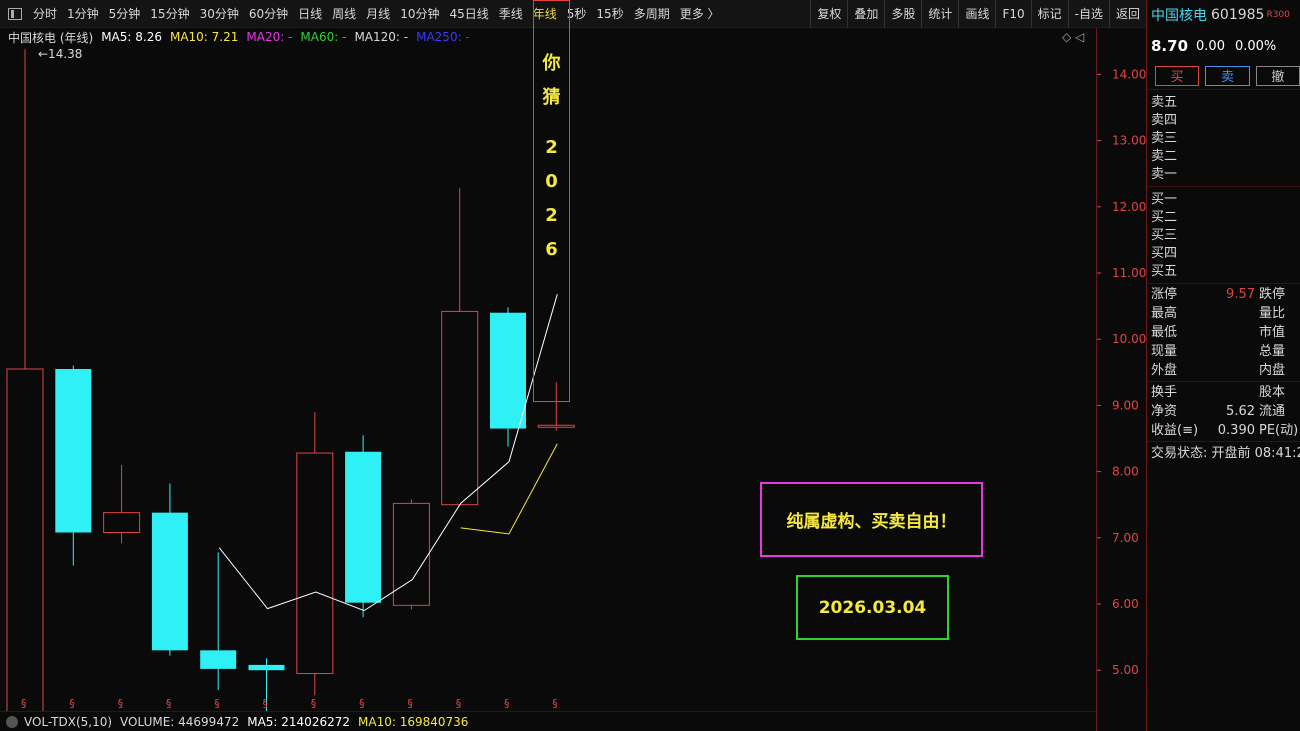  Describe the element at coordinates (1225, 175) in the screenshot. I see `ask-level: 卖一` at that location.